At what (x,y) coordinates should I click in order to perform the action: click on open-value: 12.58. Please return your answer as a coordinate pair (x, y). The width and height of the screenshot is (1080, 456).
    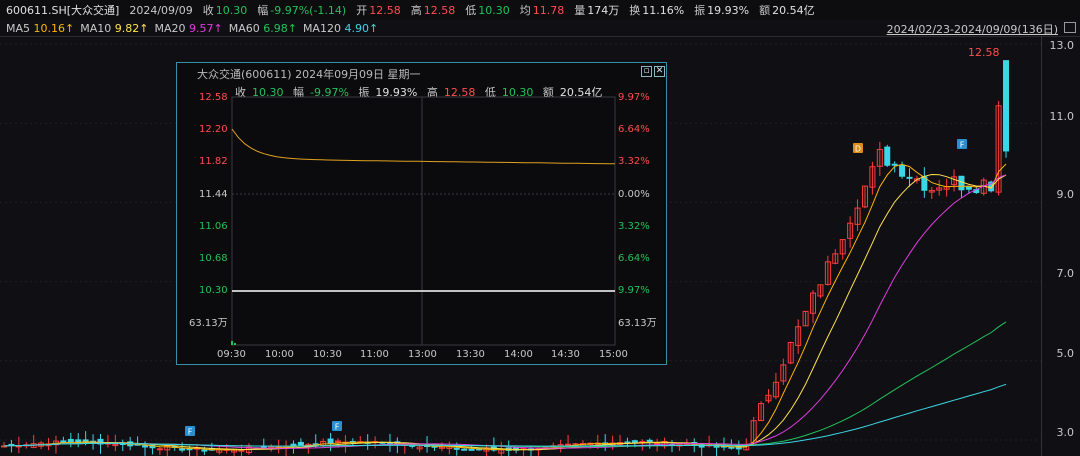
    Looking at the image, I should click on (385, 10).